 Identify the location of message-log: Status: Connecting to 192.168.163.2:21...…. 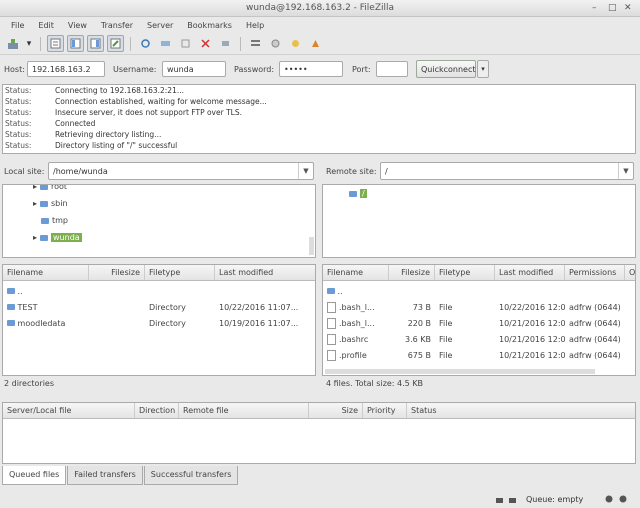
(319, 119).